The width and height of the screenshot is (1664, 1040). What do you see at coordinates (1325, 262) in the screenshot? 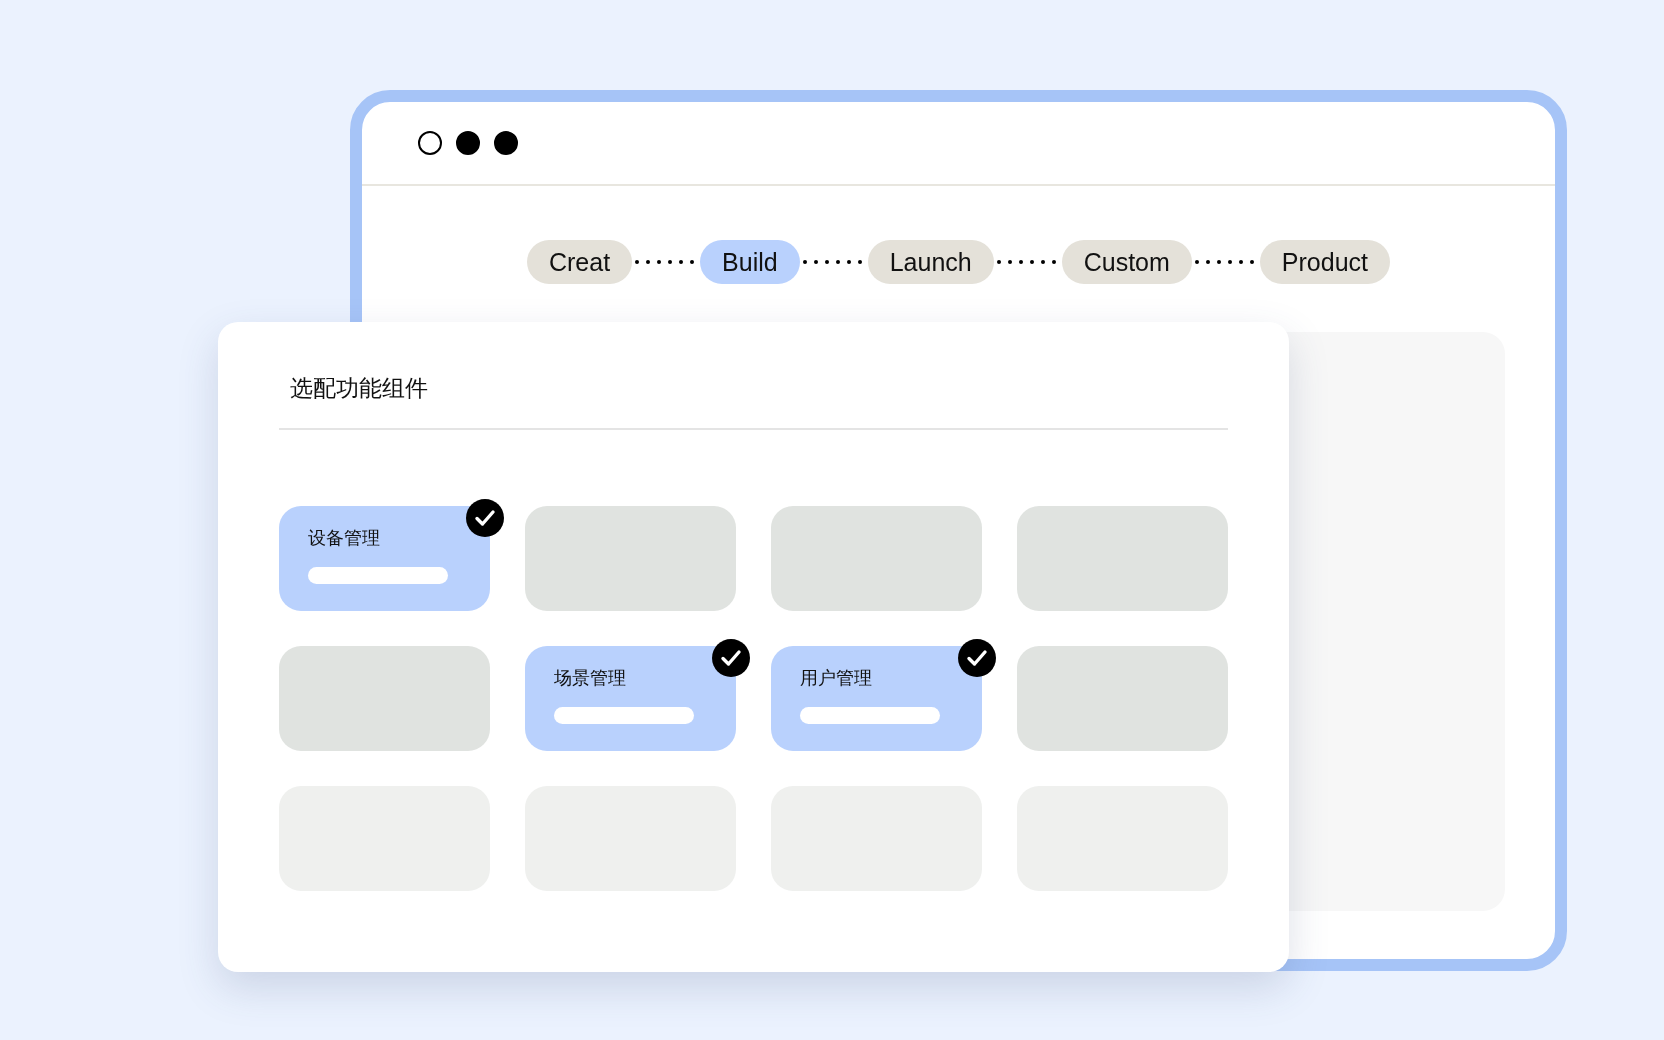
I see `step-tab: Product` at bounding box center [1325, 262].